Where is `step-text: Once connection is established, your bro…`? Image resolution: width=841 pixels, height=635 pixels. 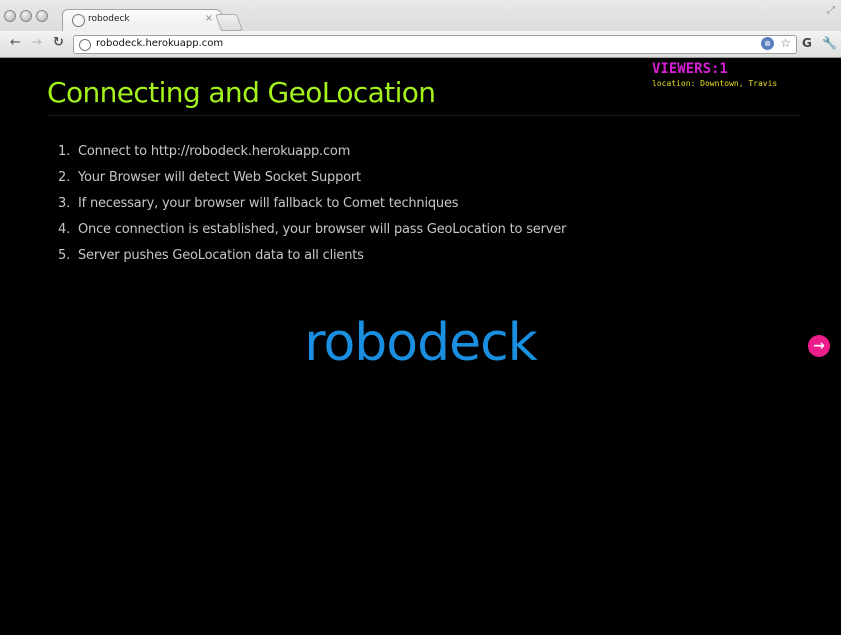
step-text: Once connection is established, your bro… is located at coordinates (322, 229).